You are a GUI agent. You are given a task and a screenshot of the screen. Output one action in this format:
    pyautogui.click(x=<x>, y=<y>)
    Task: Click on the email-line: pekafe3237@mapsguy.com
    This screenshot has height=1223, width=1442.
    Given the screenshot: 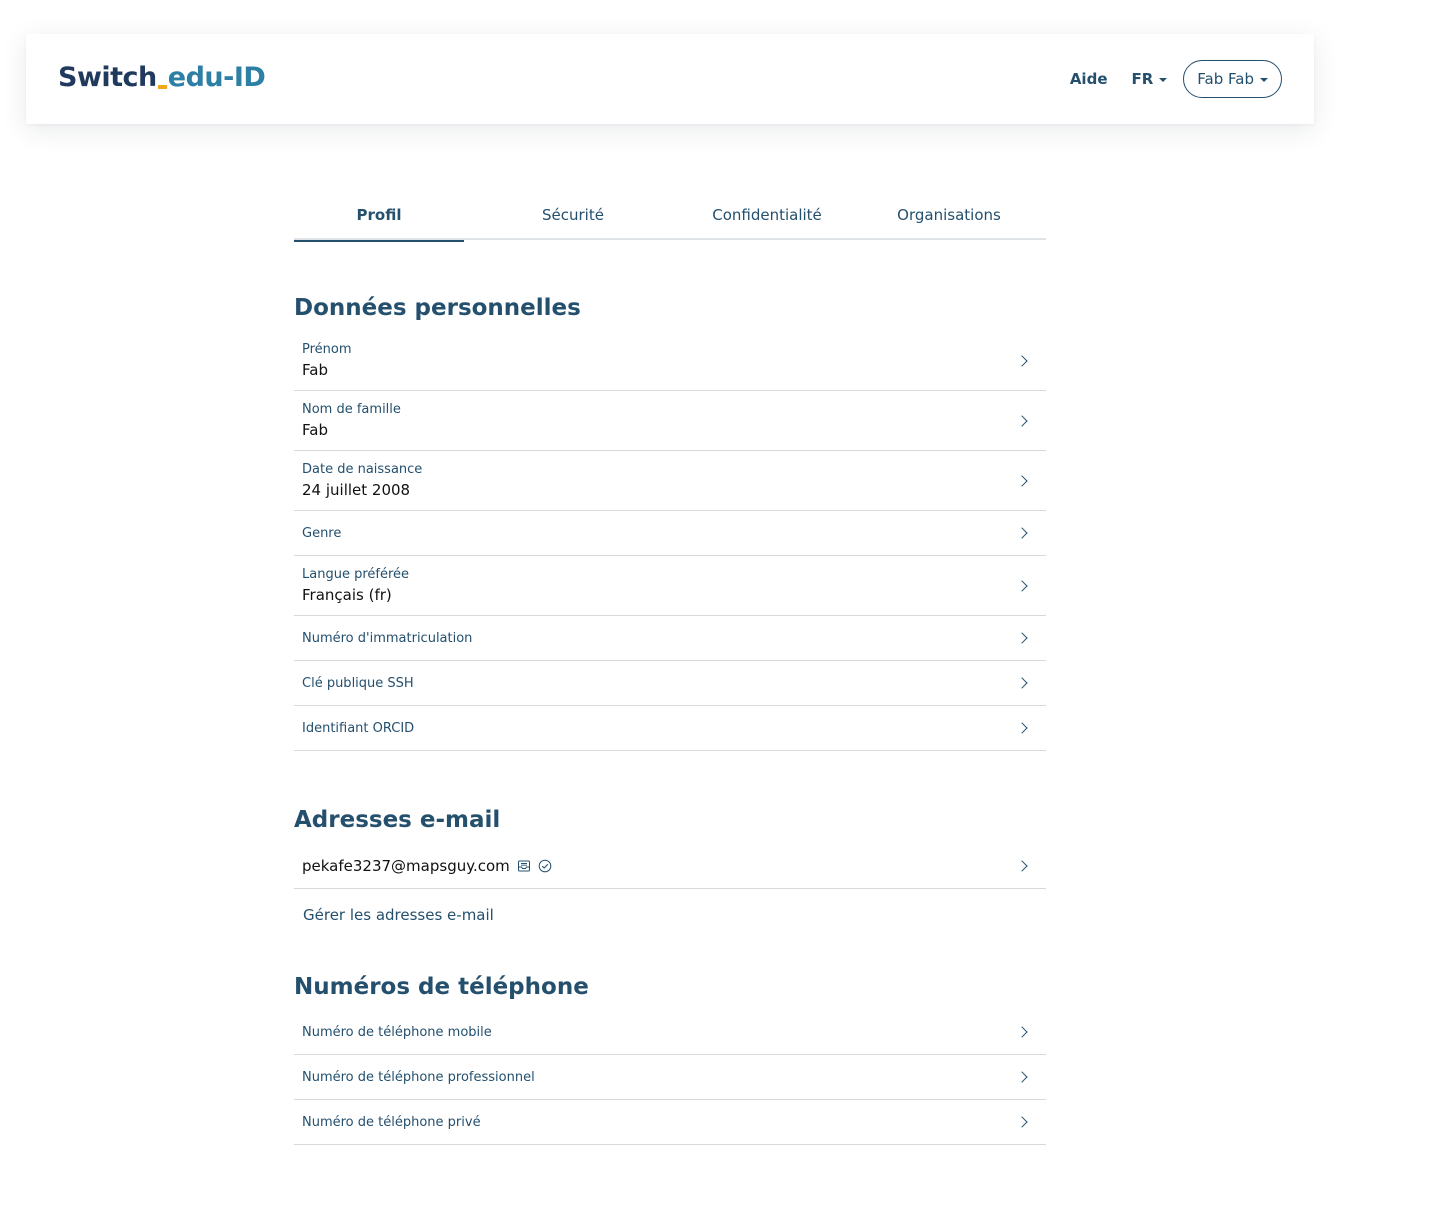 What is the action you would take?
    pyautogui.click(x=670, y=866)
    